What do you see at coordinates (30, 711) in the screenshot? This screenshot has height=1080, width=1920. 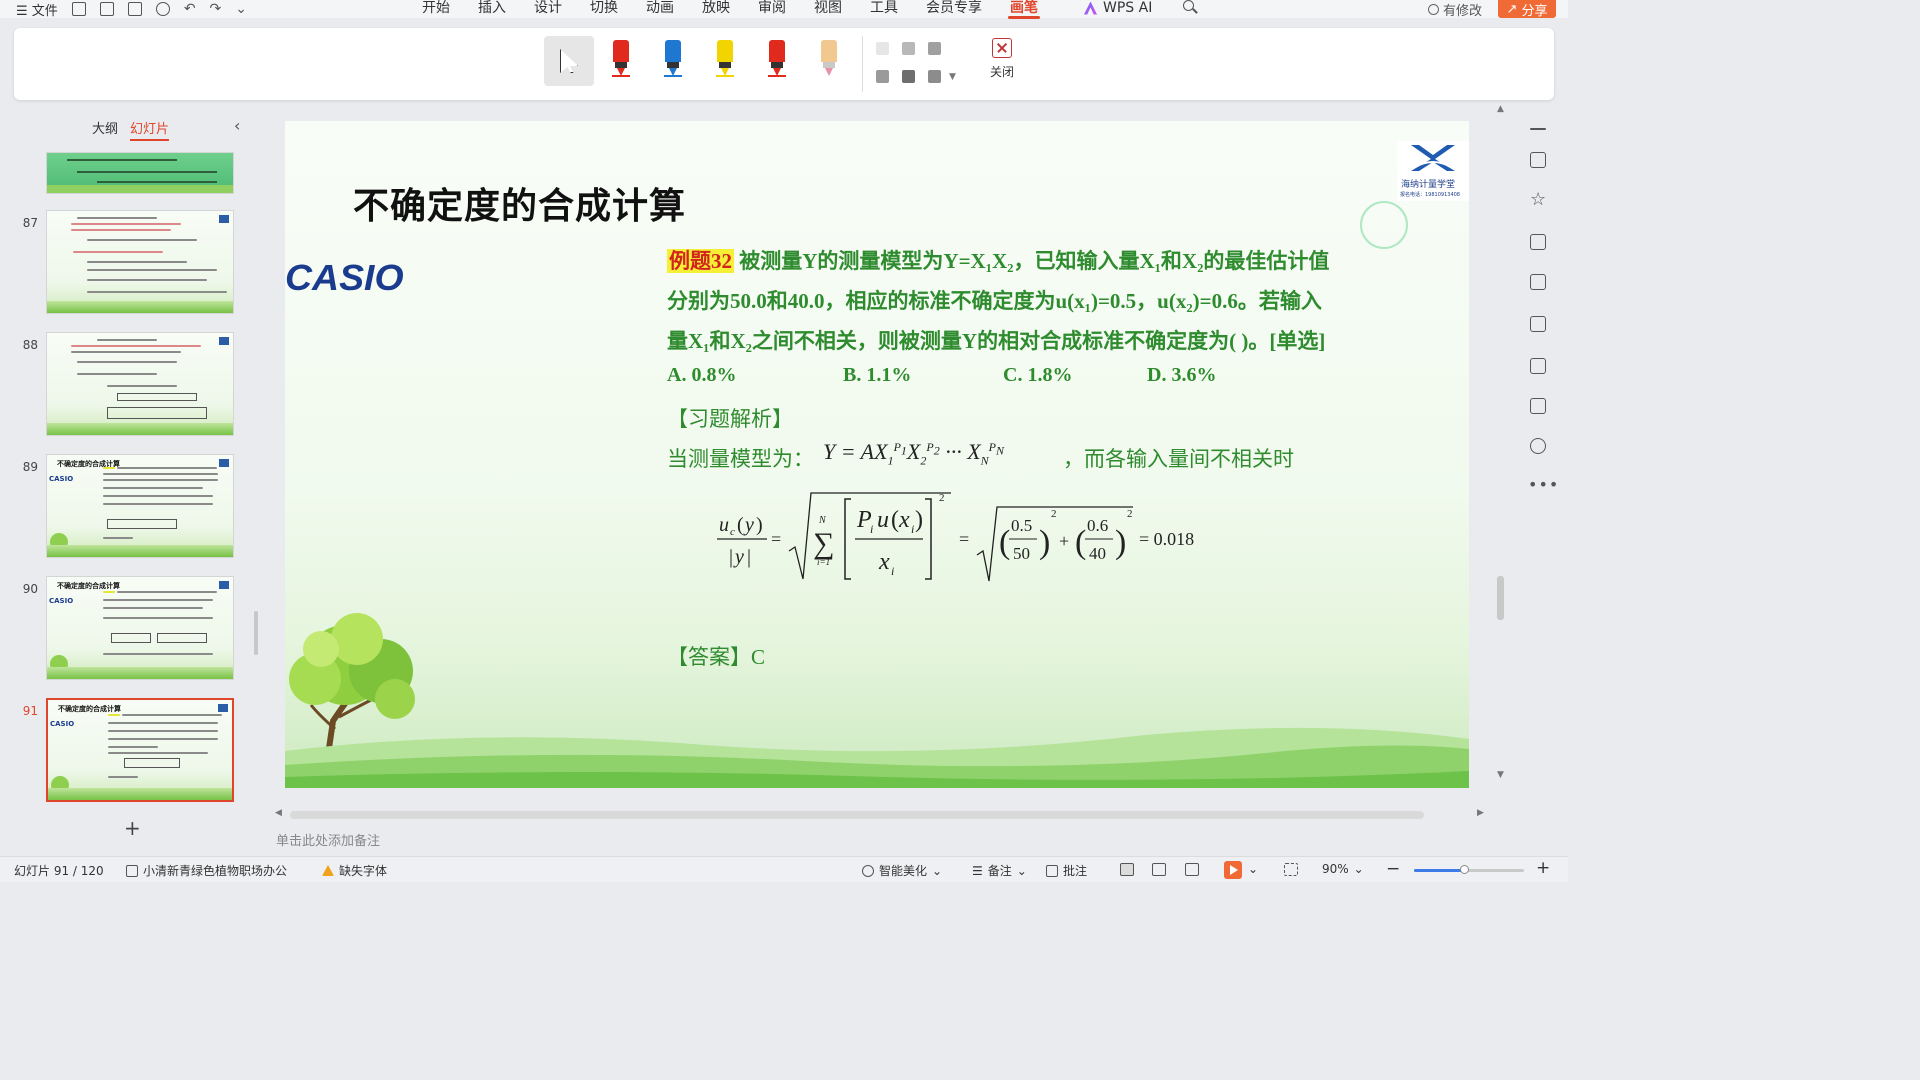 I see `slide-number: 91` at bounding box center [30, 711].